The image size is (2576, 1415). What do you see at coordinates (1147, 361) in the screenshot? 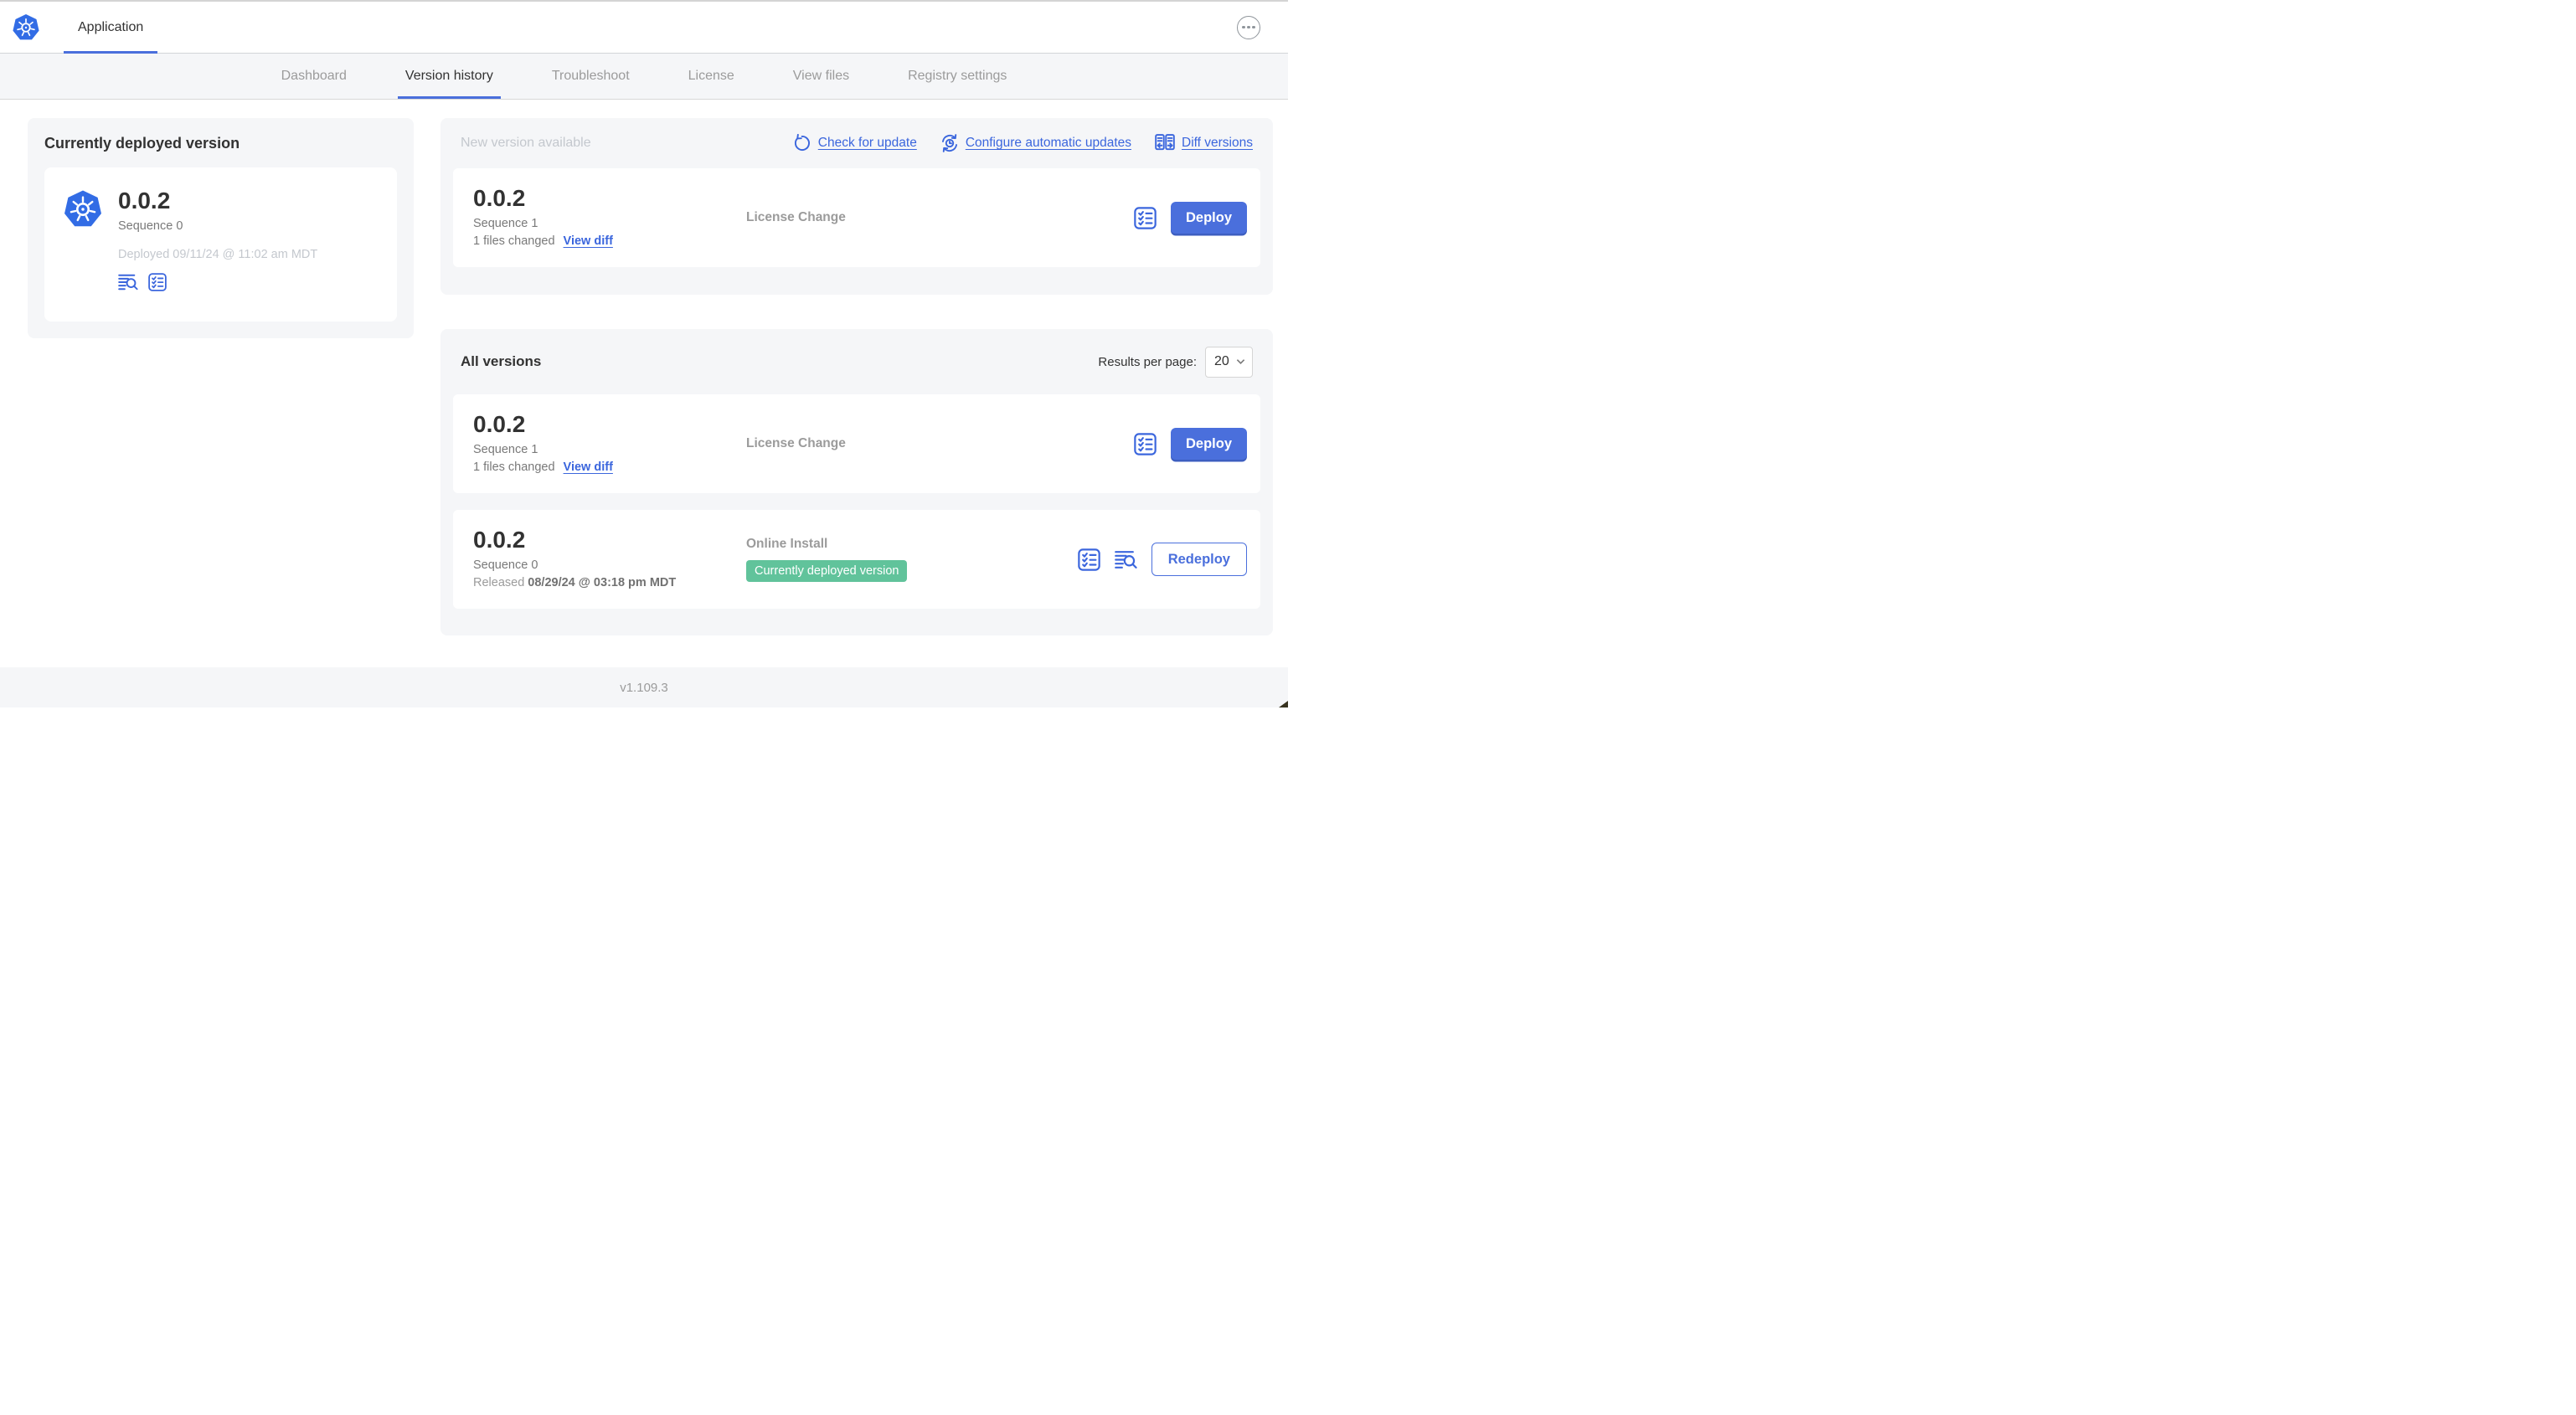
I see `results-per-page-label: Results per page:` at bounding box center [1147, 361].